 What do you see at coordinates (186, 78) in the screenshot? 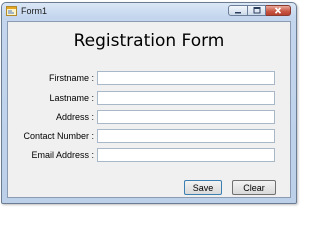
I see `firstname-input` at bounding box center [186, 78].